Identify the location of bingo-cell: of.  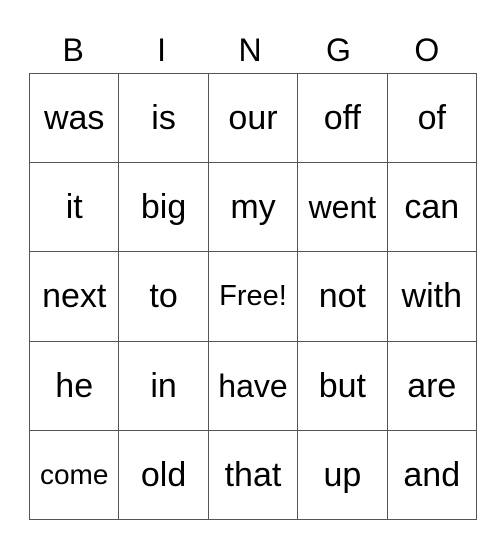
(431, 118).